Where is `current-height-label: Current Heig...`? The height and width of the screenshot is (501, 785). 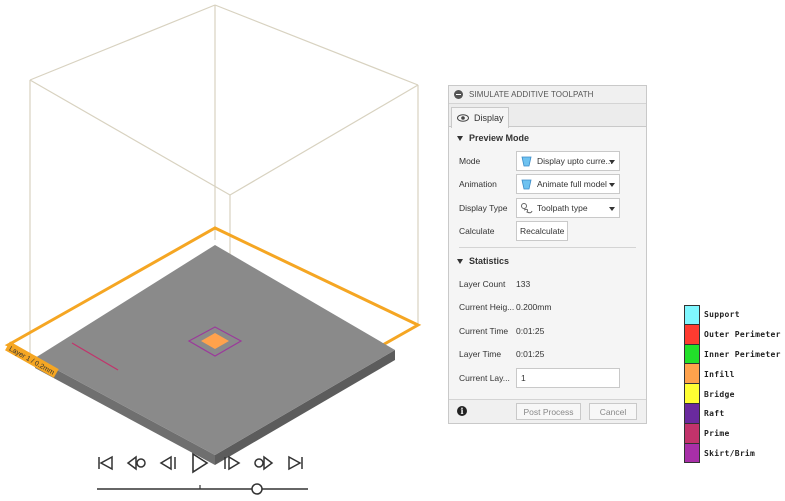 current-height-label: Current Heig... is located at coordinates (487, 307).